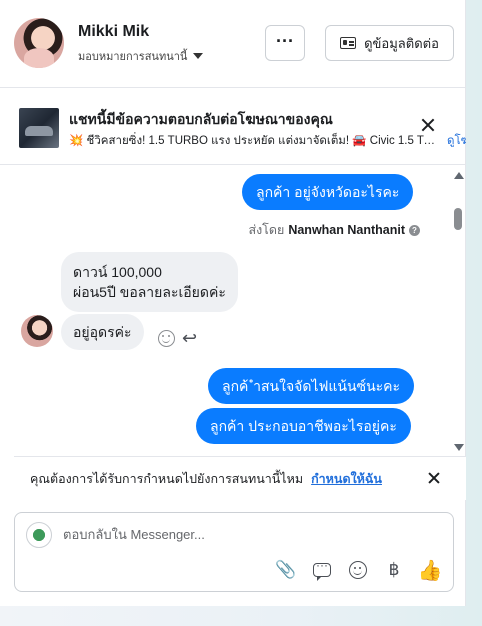 This screenshot has height=626, width=482. Describe the element at coordinates (39, 43) in the screenshot. I see `avatar` at that location.